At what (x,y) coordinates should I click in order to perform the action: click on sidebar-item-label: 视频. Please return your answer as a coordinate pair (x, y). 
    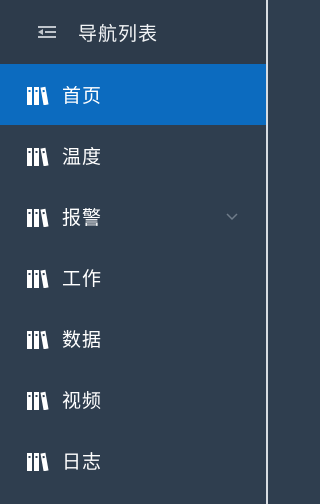
    Looking at the image, I should click on (82, 401).